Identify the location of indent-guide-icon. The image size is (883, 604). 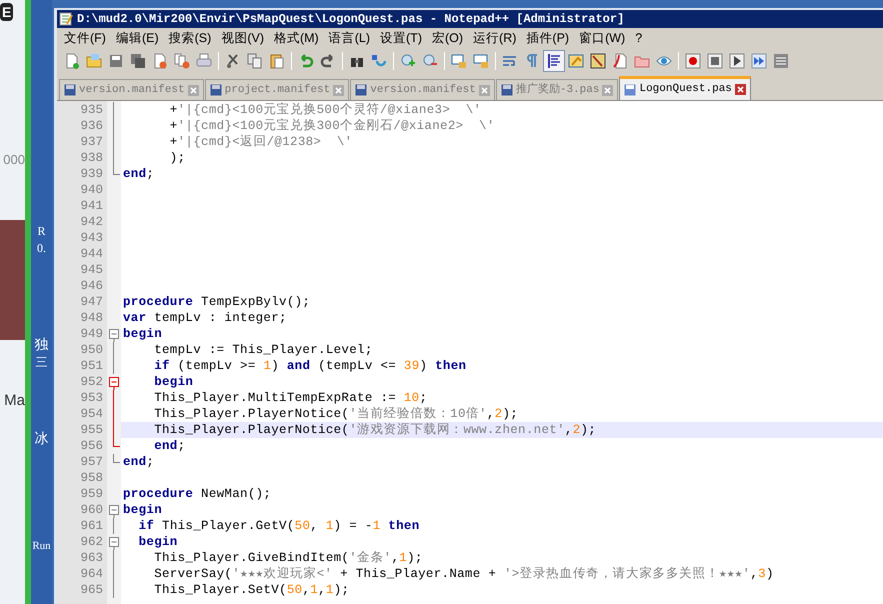
(554, 61).